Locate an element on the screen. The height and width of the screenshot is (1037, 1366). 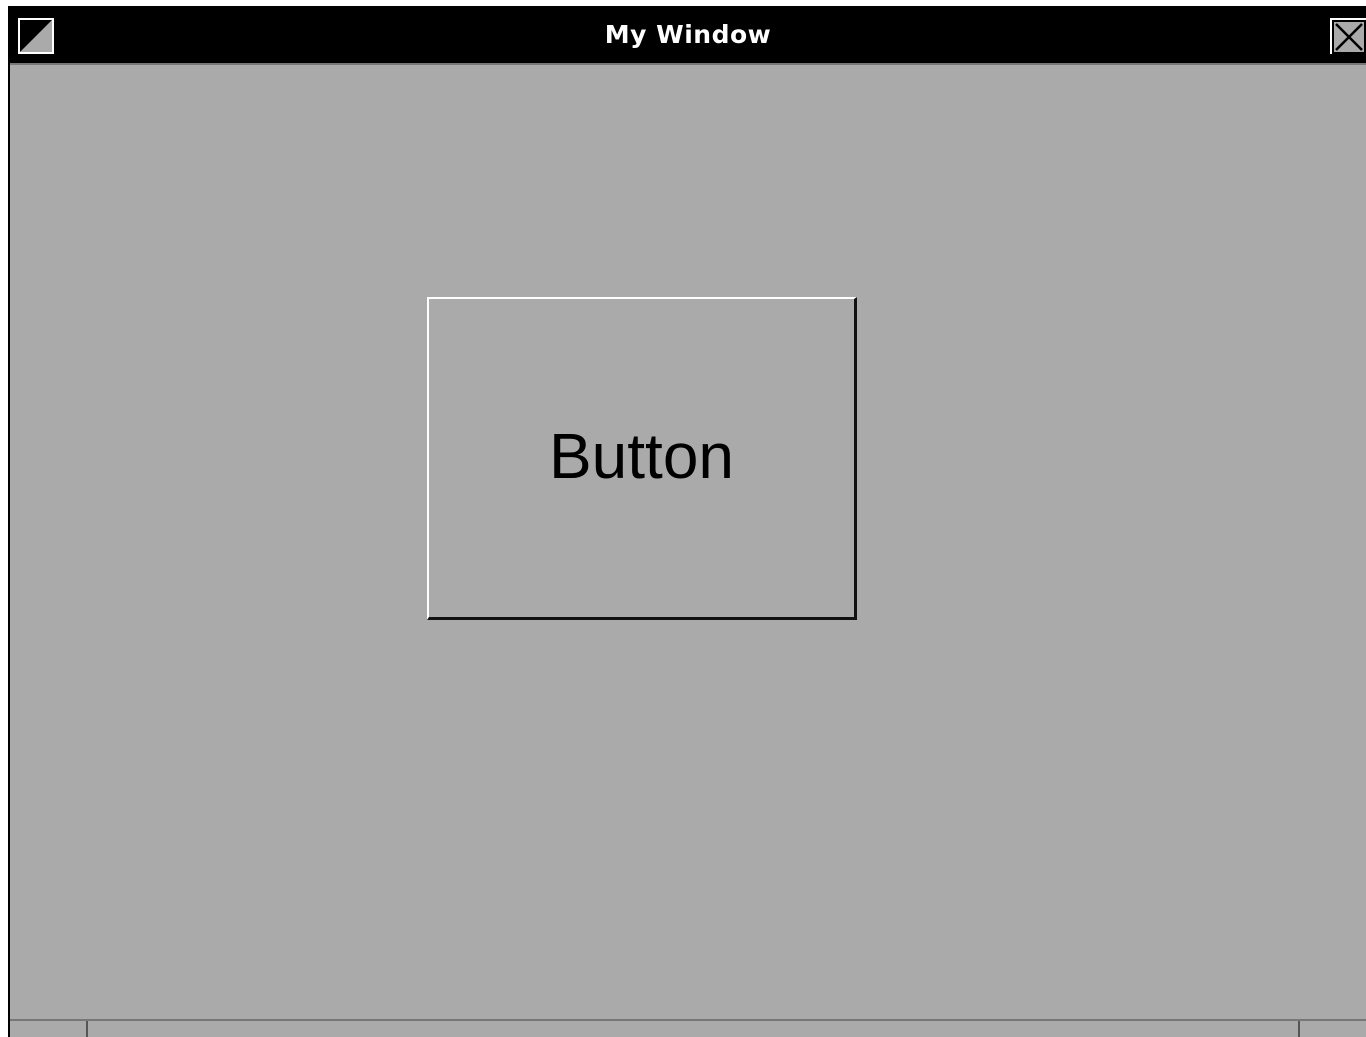
titlebar: My Window is located at coordinates (688, 36).